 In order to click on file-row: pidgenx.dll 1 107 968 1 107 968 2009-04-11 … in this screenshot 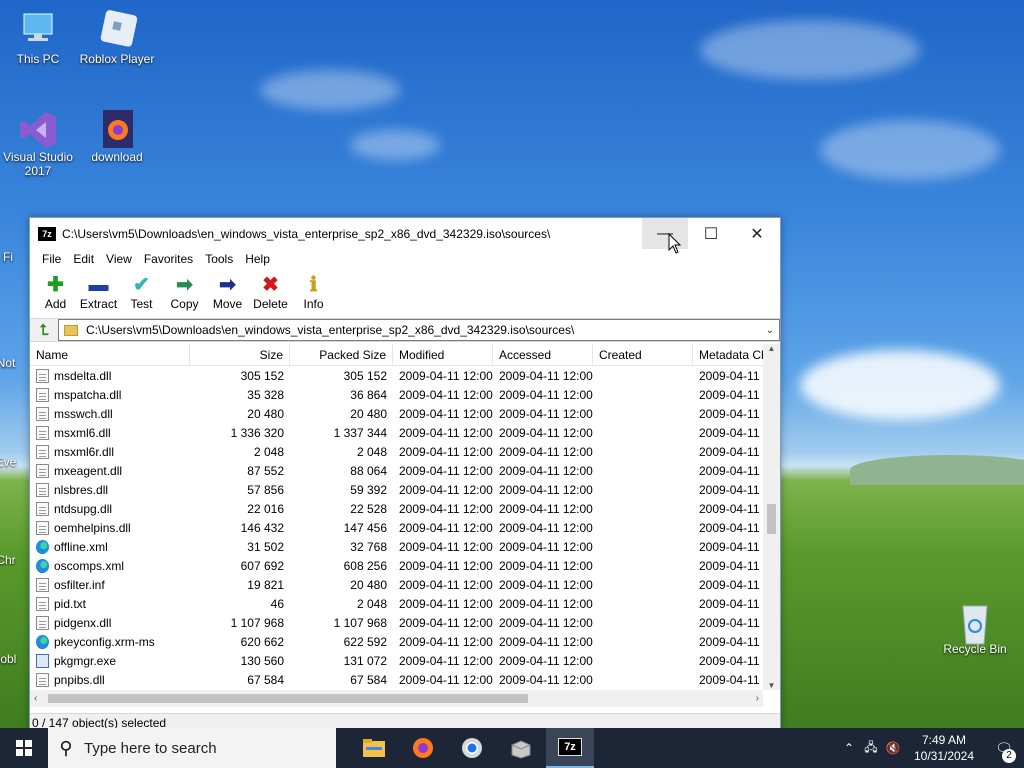, I will do `click(405, 622)`.